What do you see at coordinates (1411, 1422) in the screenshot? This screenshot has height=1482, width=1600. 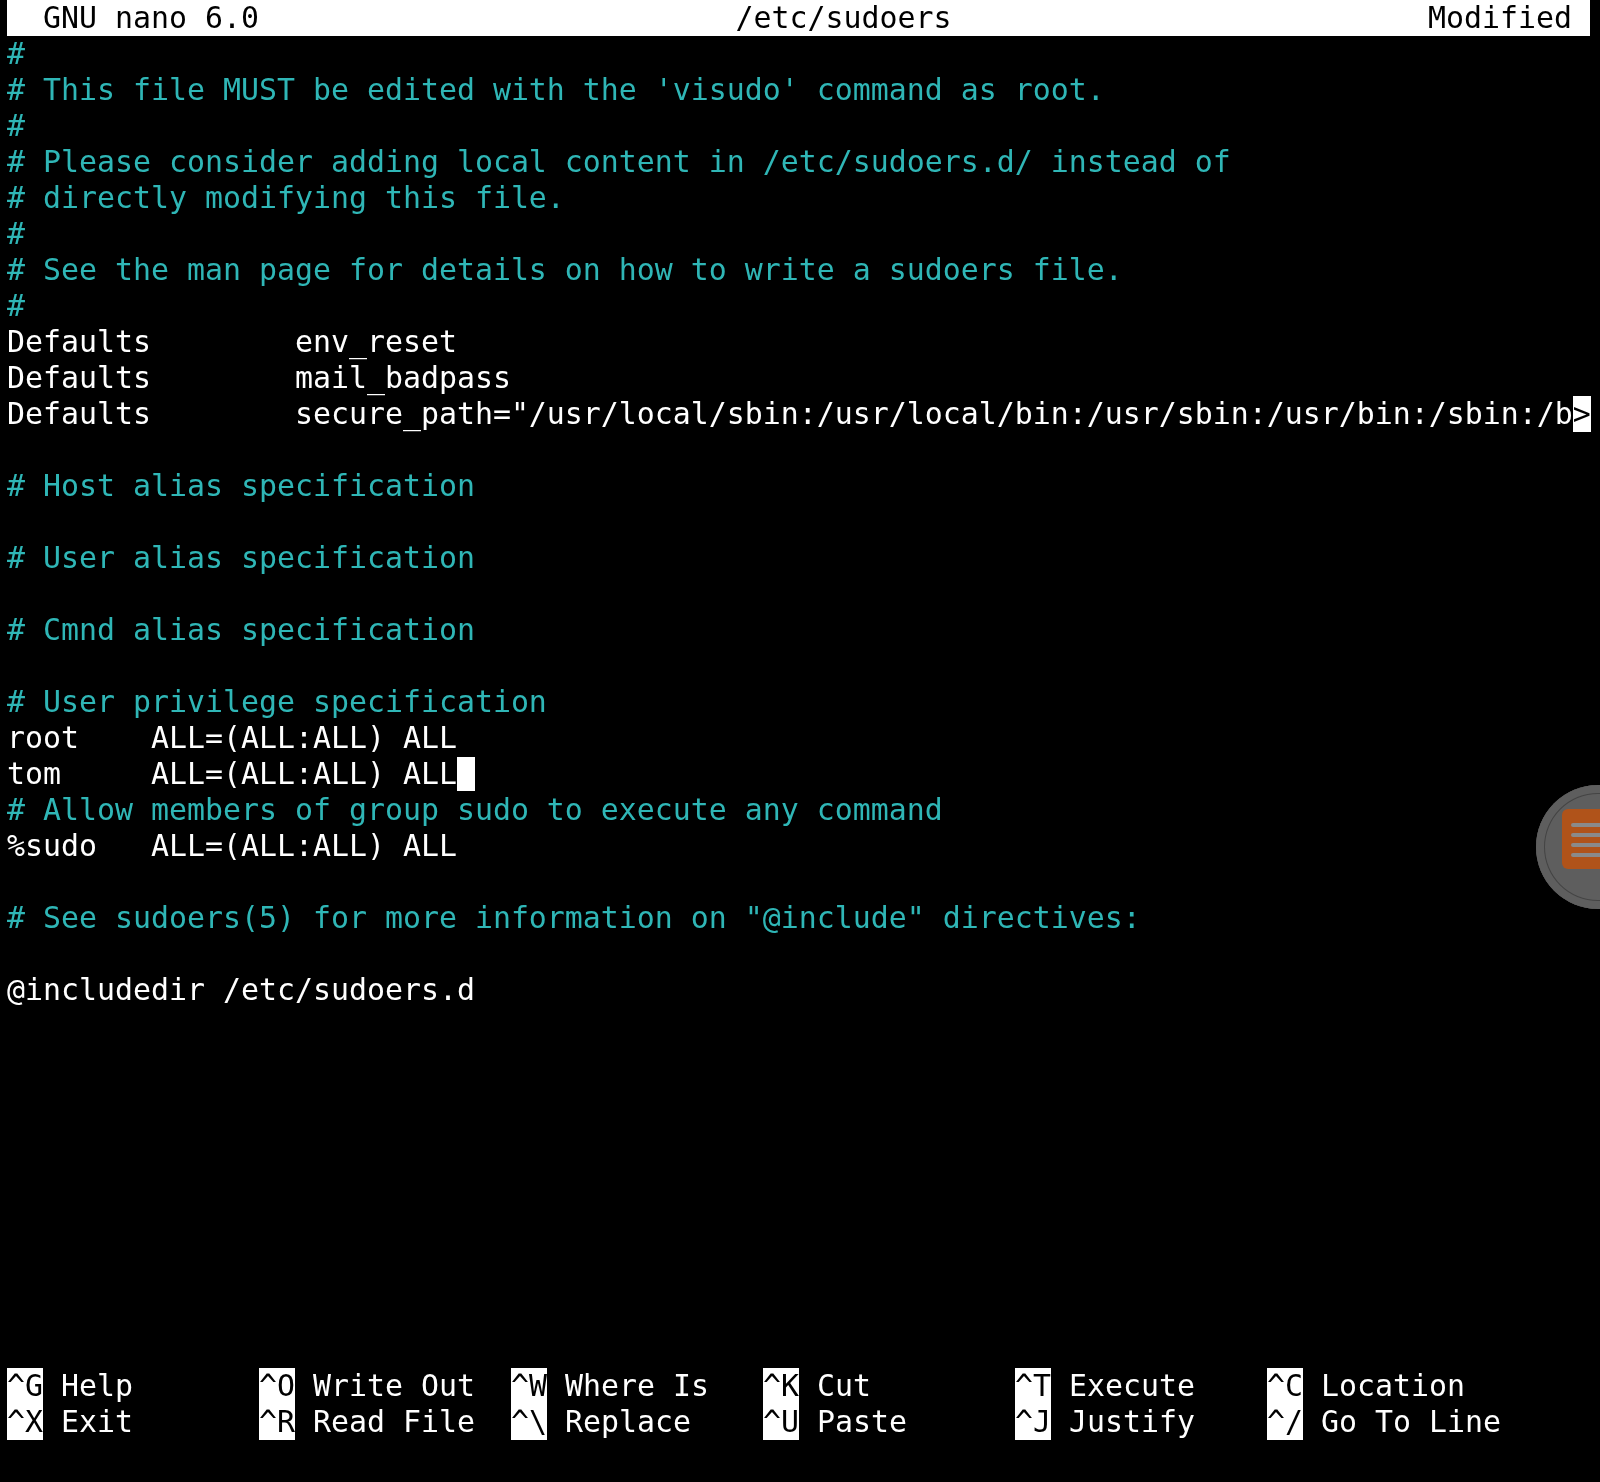 I see `shortcut-label: Go To Line` at bounding box center [1411, 1422].